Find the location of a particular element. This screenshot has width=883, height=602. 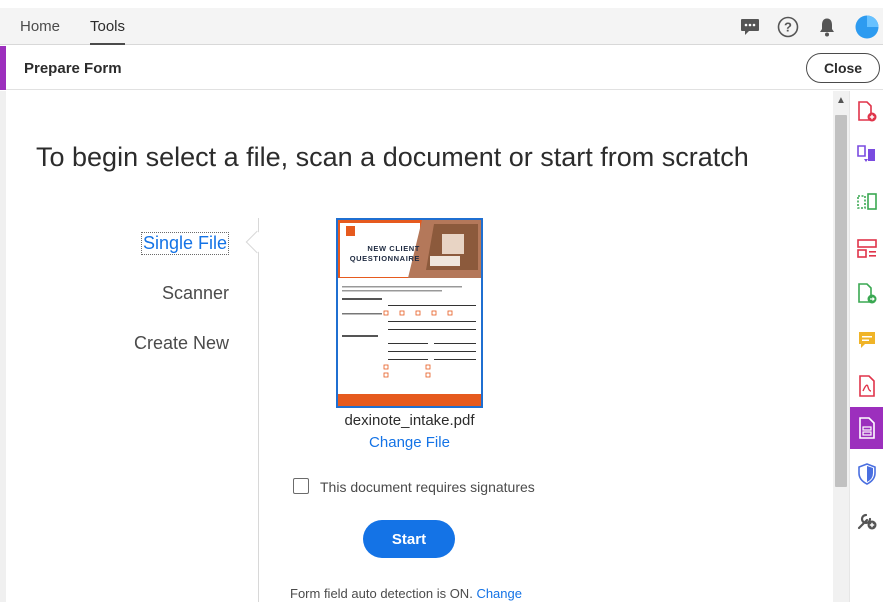

account-avatar is located at coordinates (867, 27).